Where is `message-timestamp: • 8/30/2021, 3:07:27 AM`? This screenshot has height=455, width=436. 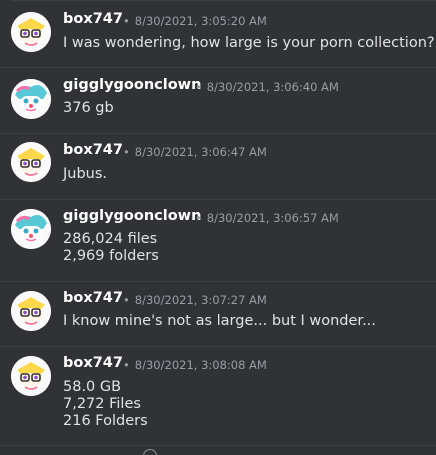
message-timestamp: • 8/30/2021, 3:07:27 AM is located at coordinates (195, 300).